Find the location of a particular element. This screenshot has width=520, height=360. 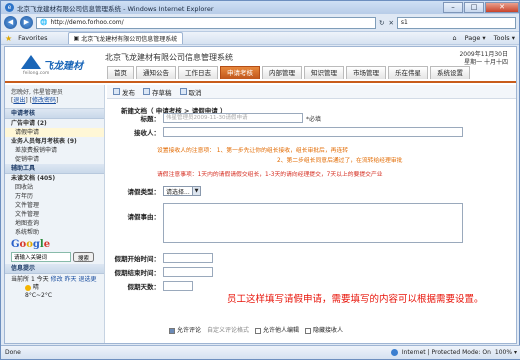

change-password-link: 修改密码 is located at coordinates (44, 100).